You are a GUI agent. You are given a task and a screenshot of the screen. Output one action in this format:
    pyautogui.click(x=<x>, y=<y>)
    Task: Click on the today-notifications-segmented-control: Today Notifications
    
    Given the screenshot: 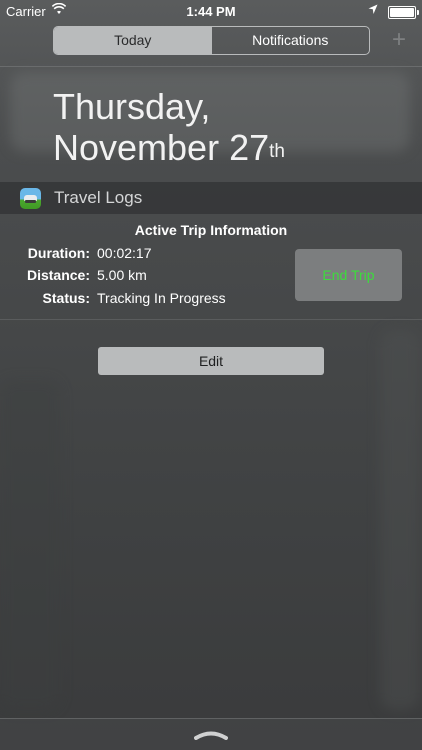 What is the action you would take?
    pyautogui.click(x=211, y=40)
    